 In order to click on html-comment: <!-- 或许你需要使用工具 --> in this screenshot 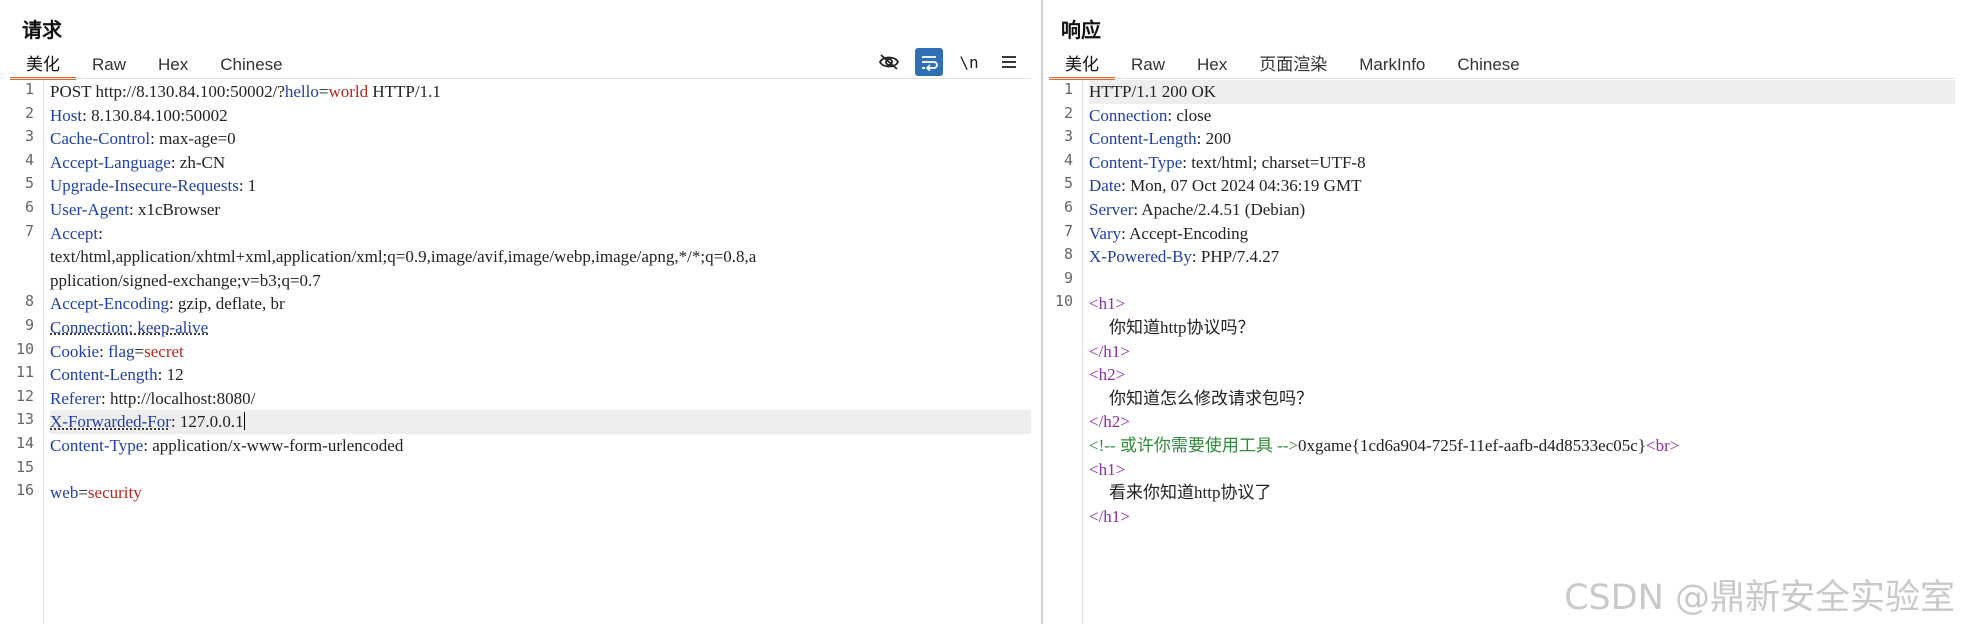, I will do `click(1193, 445)`.